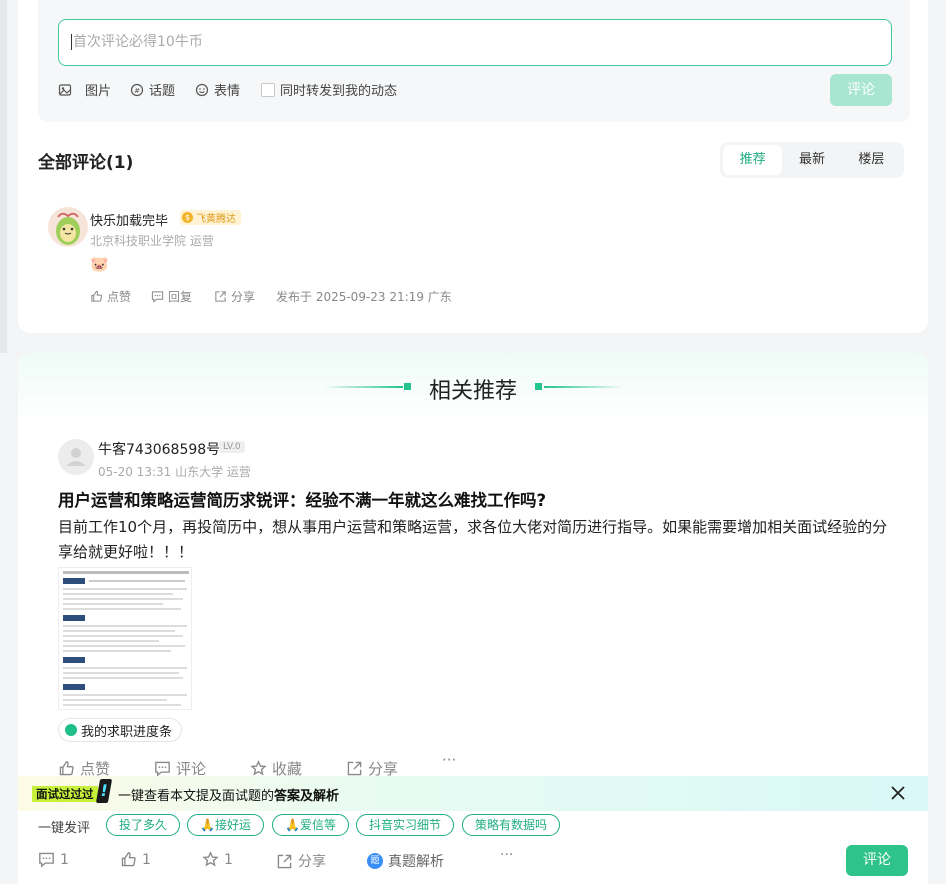  What do you see at coordinates (127, 732) in the screenshot?
I see `post-topic-label: 我的求职进度条` at bounding box center [127, 732].